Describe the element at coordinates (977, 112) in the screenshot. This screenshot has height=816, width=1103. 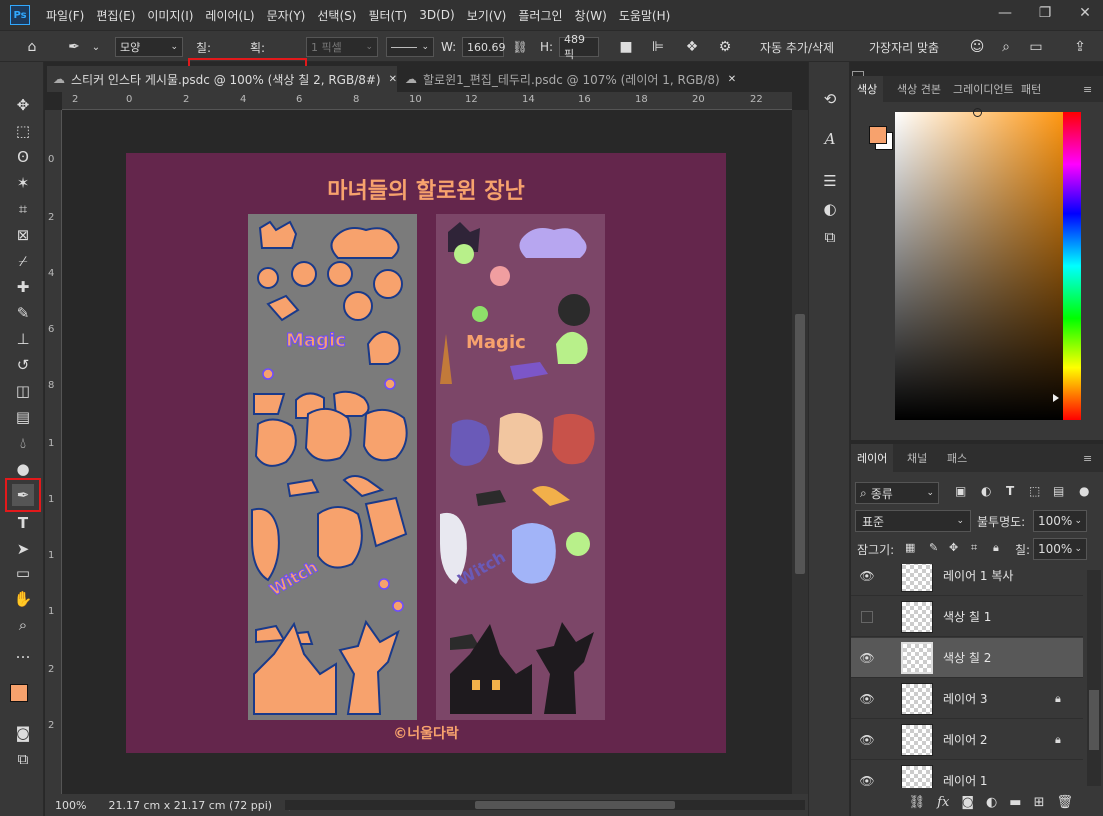
I see `color-picker-cursor` at that location.